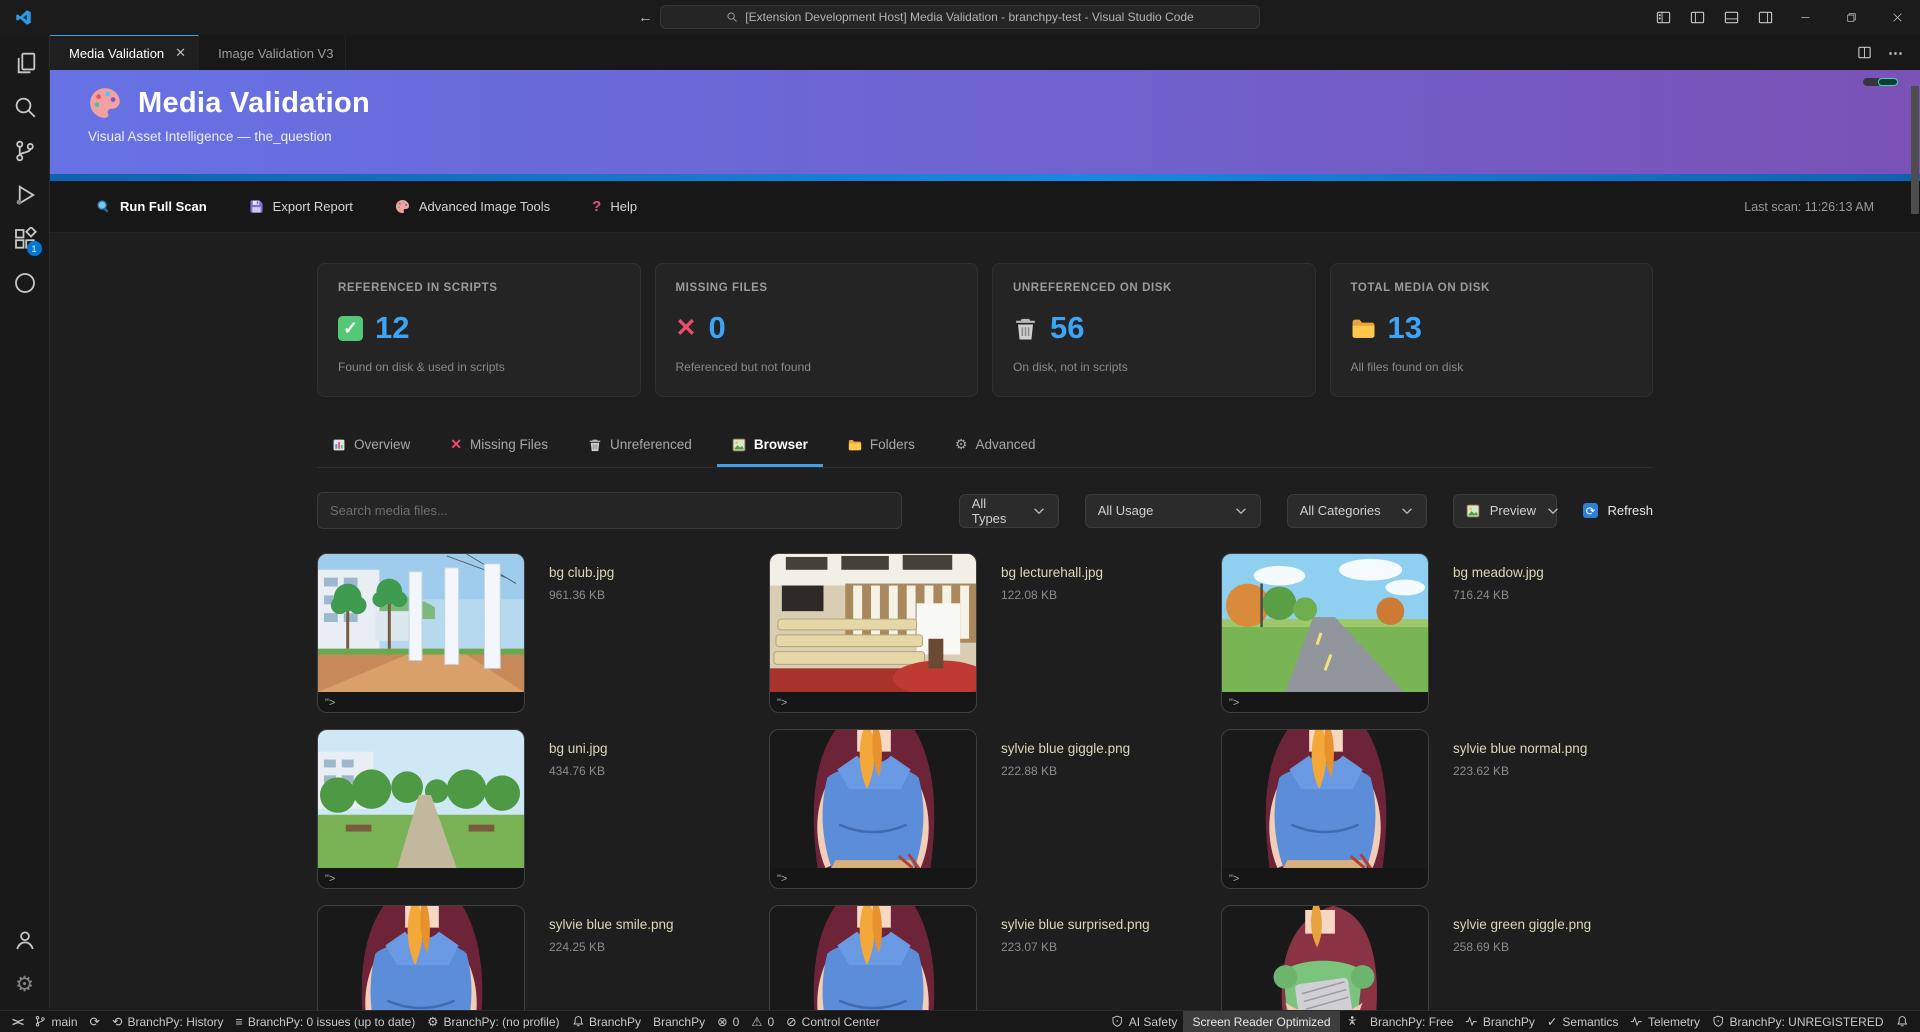 This screenshot has height=1032, width=1920. I want to click on refresh-button: ⟳ Refresh, so click(1617, 510).